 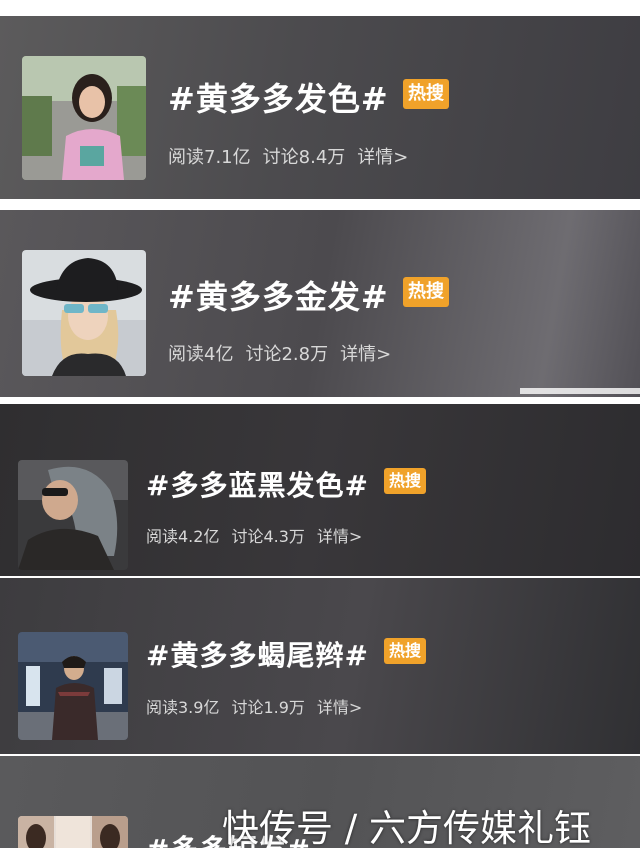 I want to click on girl-blue-black-hair-photo, so click(x=73, y=515).